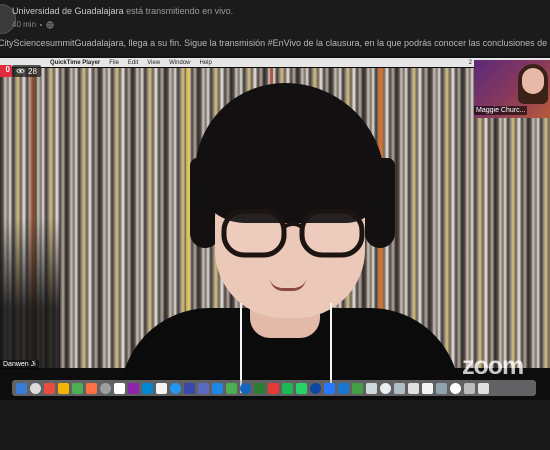 The height and width of the screenshot is (450, 550). What do you see at coordinates (206, 63) in the screenshot?
I see `menu-help: Help` at bounding box center [206, 63].